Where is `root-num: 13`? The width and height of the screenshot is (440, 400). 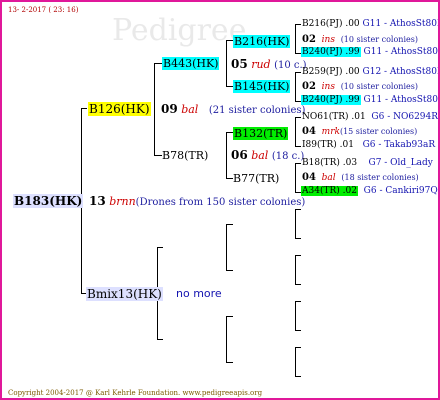 root-num: 13 is located at coordinates (97, 201).